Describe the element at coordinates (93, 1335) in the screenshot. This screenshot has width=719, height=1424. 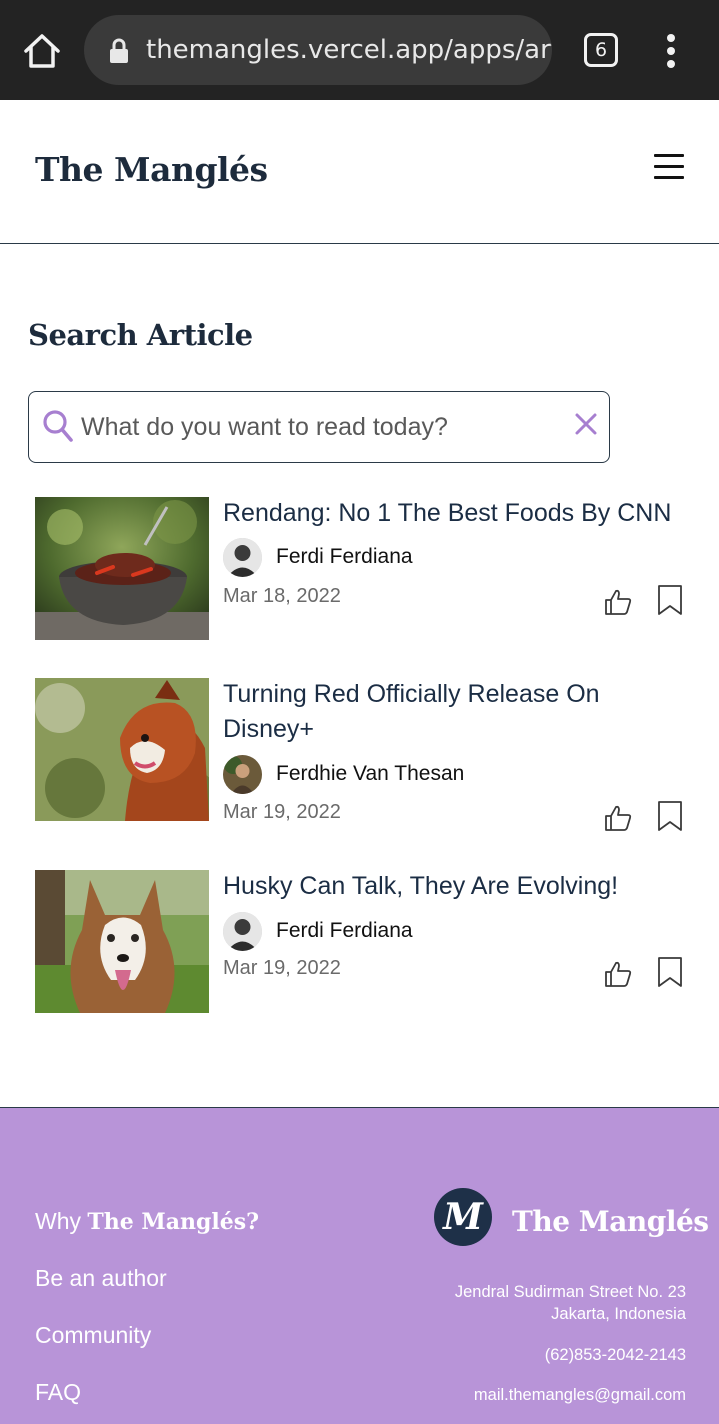
I see `footer-link-community: Community` at that location.